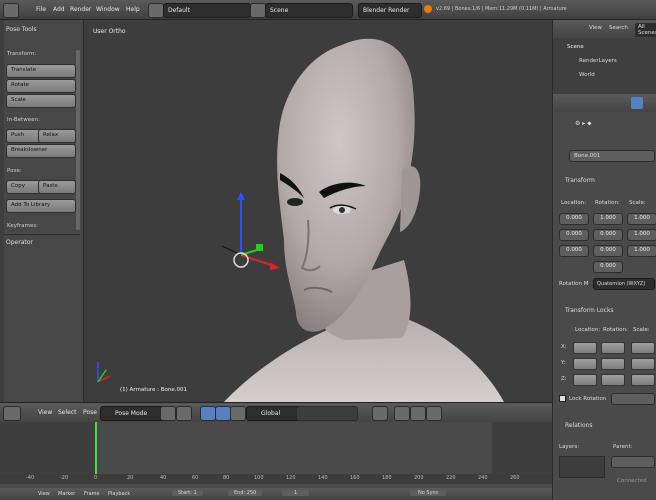 The image size is (656, 500). What do you see at coordinates (296, 493) in the screenshot?
I see `current-frame-field: 1` at bounding box center [296, 493].